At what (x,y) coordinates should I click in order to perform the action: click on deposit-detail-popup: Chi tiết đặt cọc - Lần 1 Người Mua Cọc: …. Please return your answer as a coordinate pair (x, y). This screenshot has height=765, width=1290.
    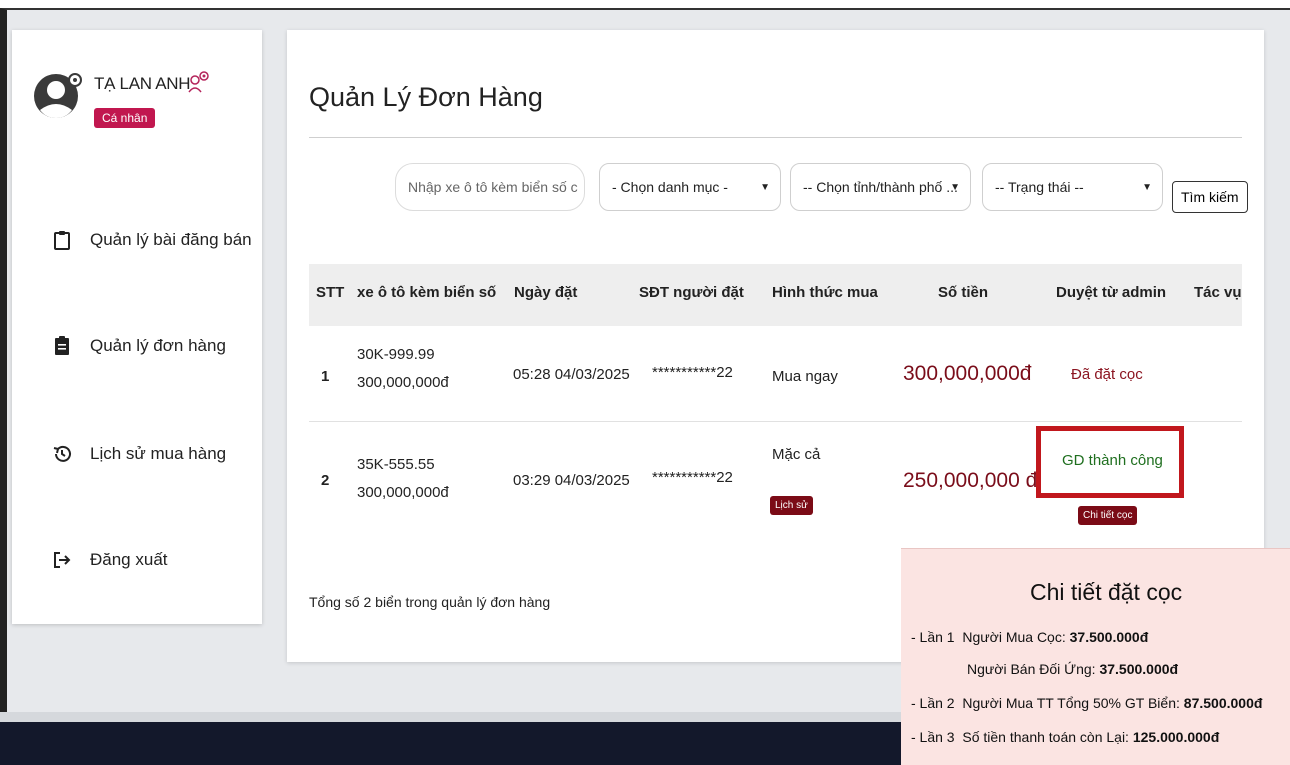
    Looking at the image, I should click on (1095, 656).